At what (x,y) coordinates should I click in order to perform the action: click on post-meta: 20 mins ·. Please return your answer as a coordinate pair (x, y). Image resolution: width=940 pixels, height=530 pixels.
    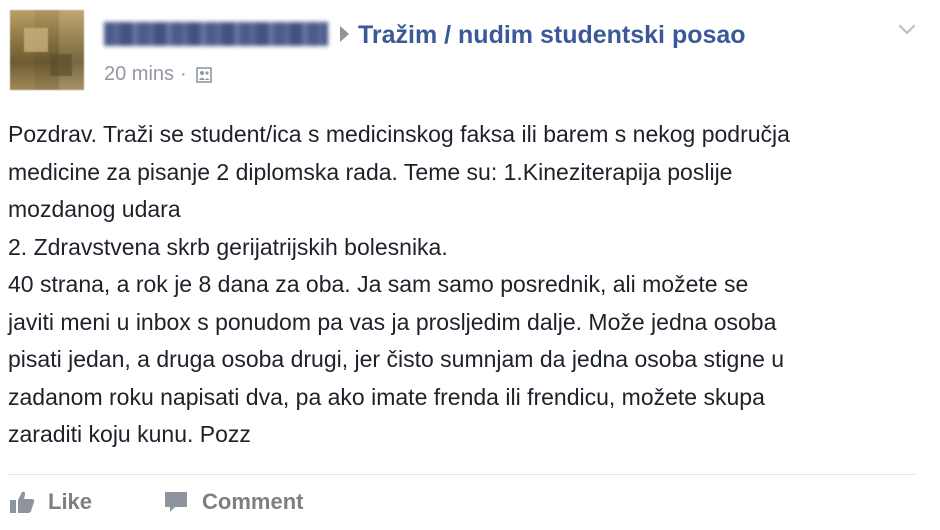
    Looking at the image, I should click on (158, 74).